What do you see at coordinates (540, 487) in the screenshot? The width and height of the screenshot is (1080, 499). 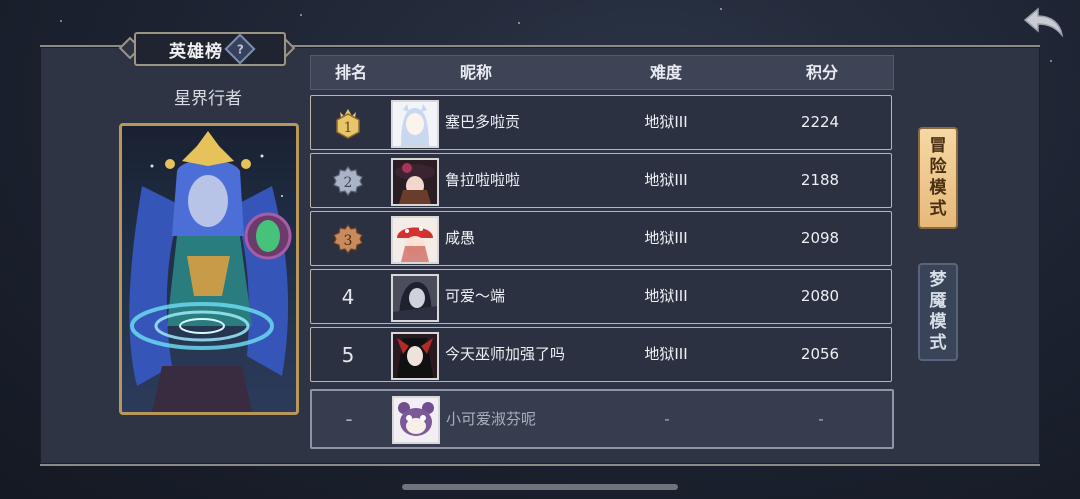 I see `home-indicator` at bounding box center [540, 487].